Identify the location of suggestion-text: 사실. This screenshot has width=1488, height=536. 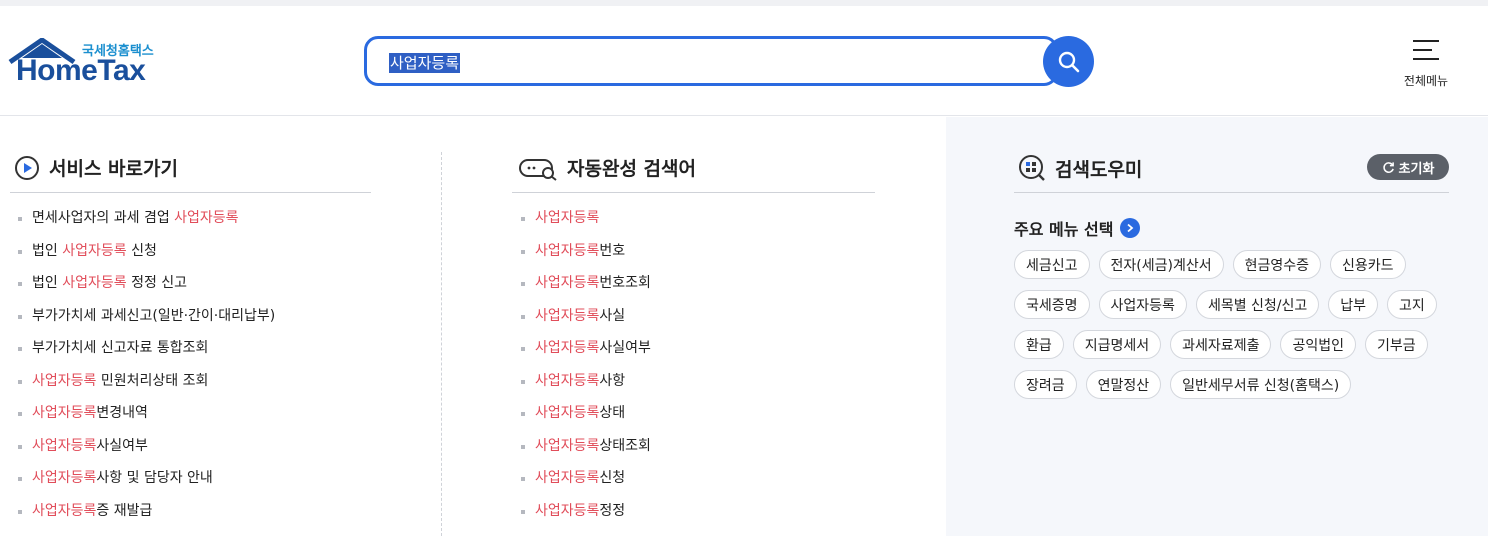
(612, 315).